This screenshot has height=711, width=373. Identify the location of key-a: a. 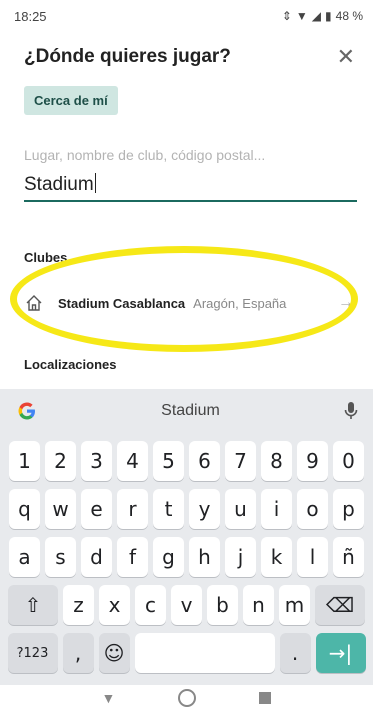
(24, 557).